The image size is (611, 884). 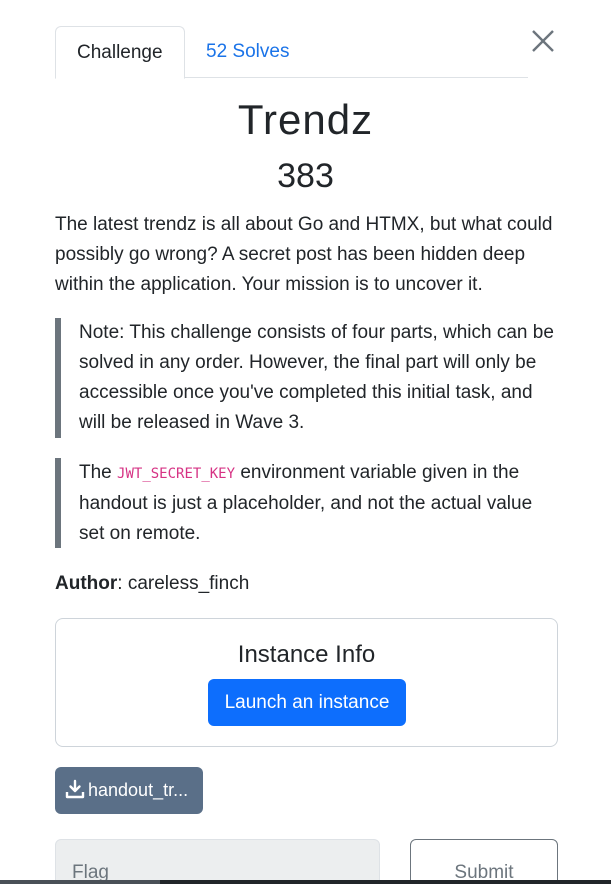 What do you see at coordinates (76, 789) in the screenshot?
I see `download-icon` at bounding box center [76, 789].